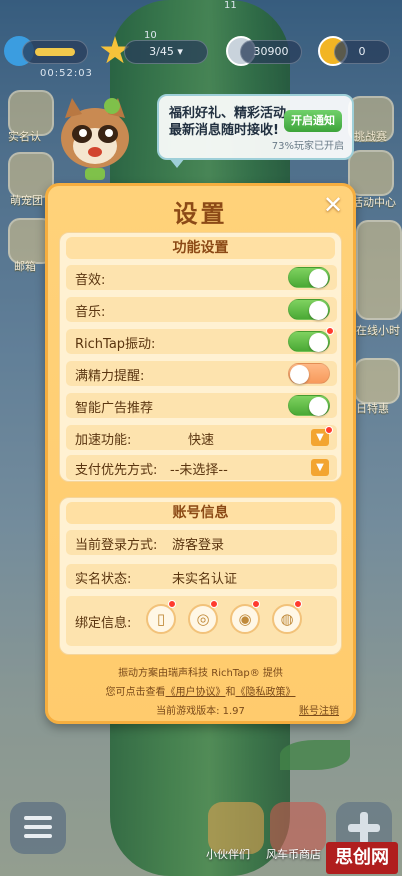  What do you see at coordinates (161, 619) in the screenshot?
I see `phone-bind-icon: ▯` at bounding box center [161, 619].